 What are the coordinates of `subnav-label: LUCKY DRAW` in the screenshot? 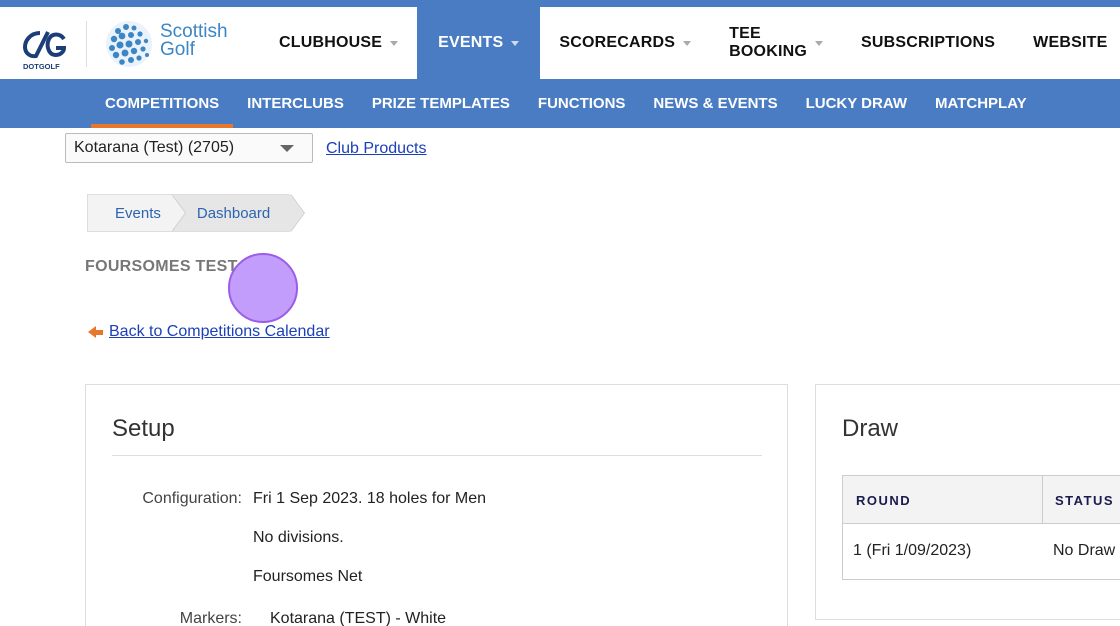 It's located at (856, 103).